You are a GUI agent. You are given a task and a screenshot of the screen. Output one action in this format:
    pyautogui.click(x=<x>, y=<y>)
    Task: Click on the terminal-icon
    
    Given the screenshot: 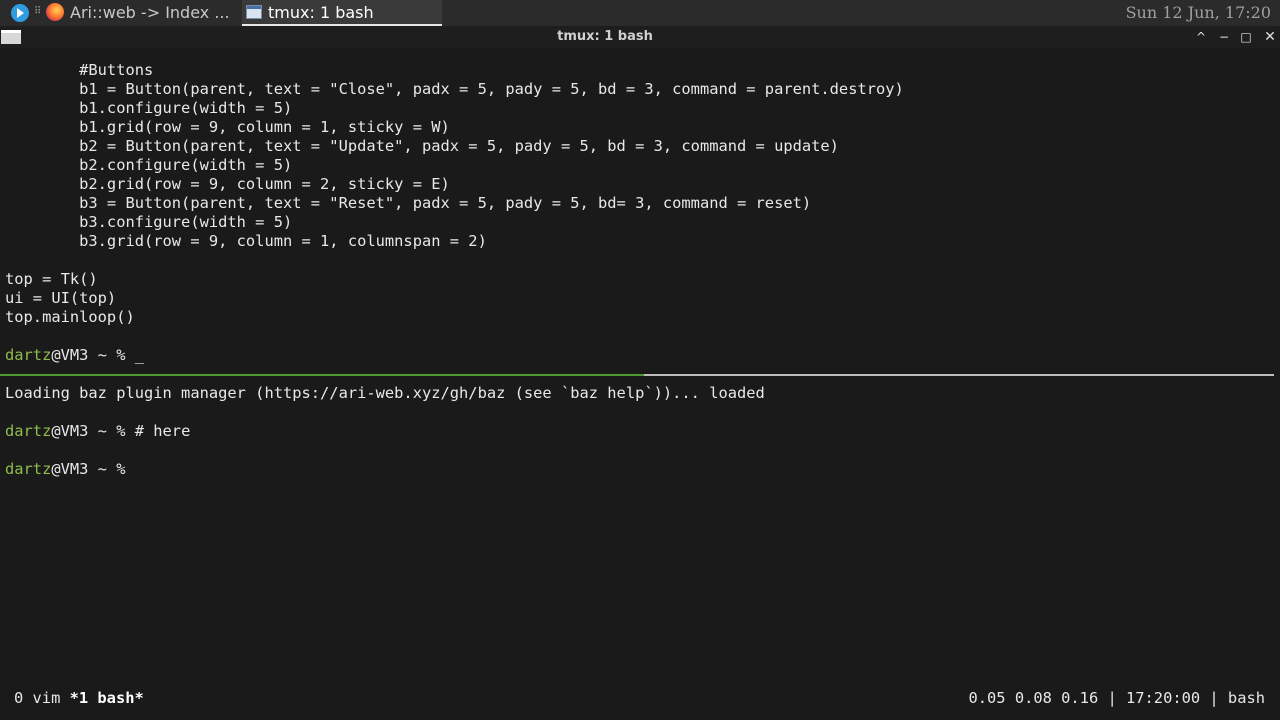 What is the action you would take?
    pyautogui.click(x=254, y=12)
    